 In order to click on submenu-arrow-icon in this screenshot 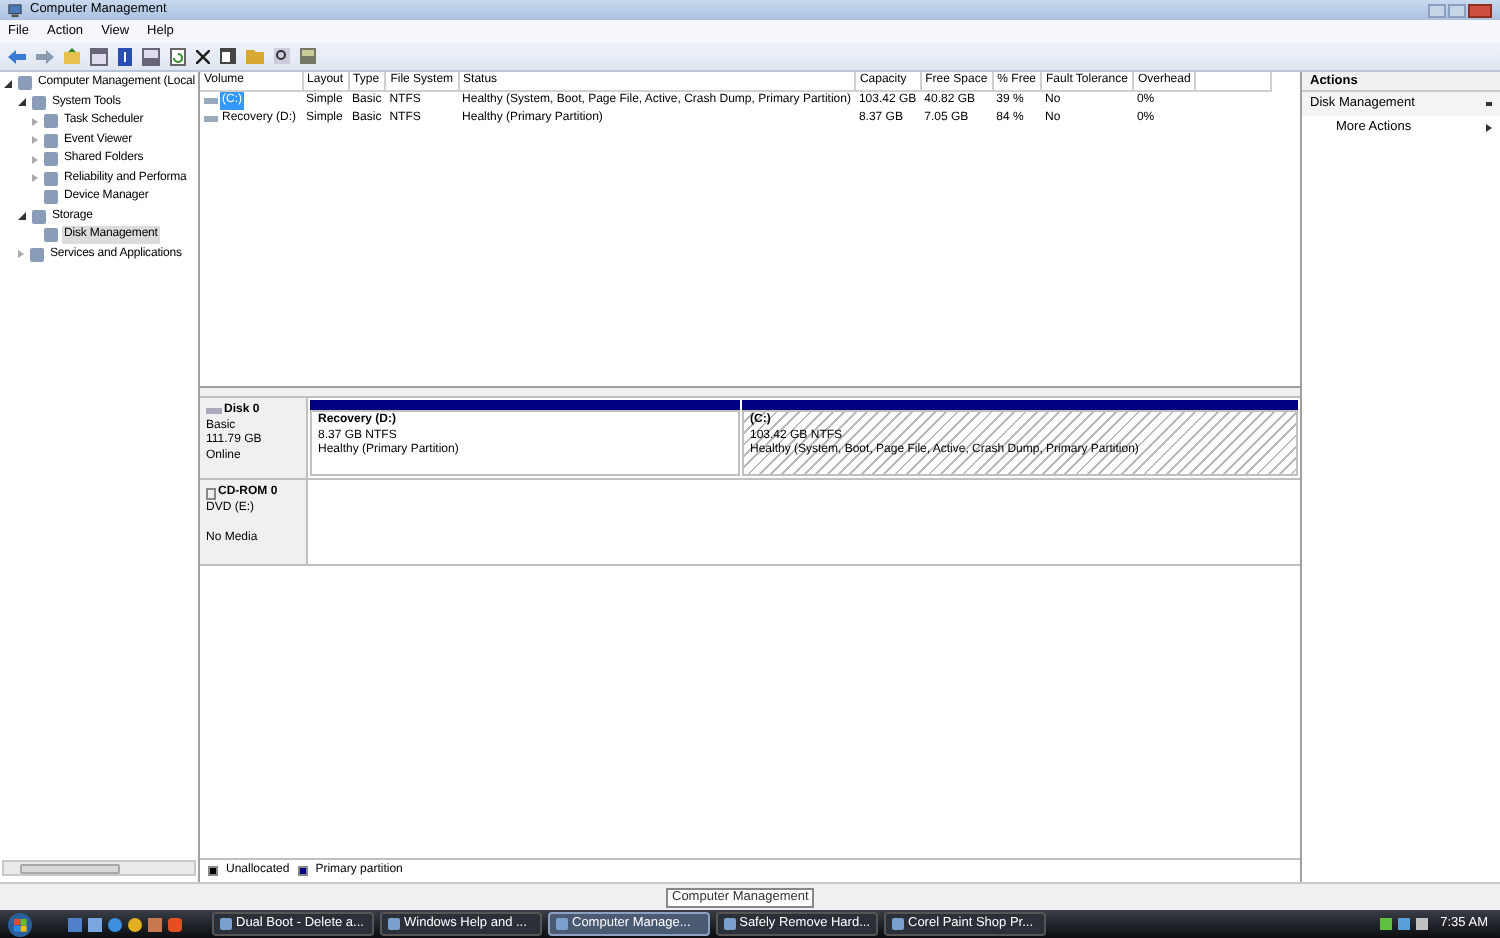, I will do `click(1489, 127)`.